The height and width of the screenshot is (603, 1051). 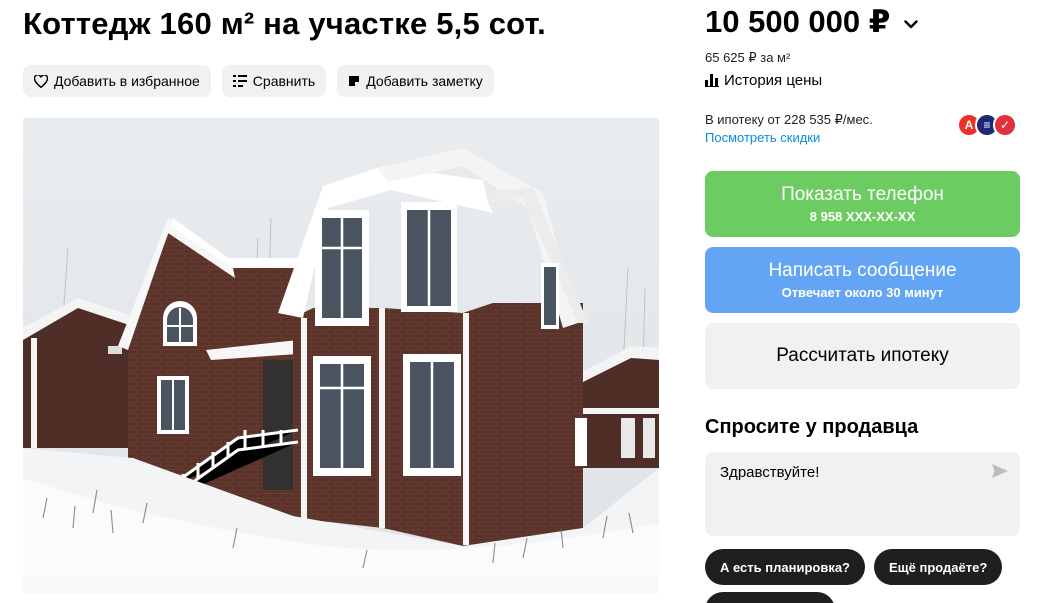 What do you see at coordinates (862, 194) in the screenshot?
I see `show-phone-label: Показать телефон` at bounding box center [862, 194].